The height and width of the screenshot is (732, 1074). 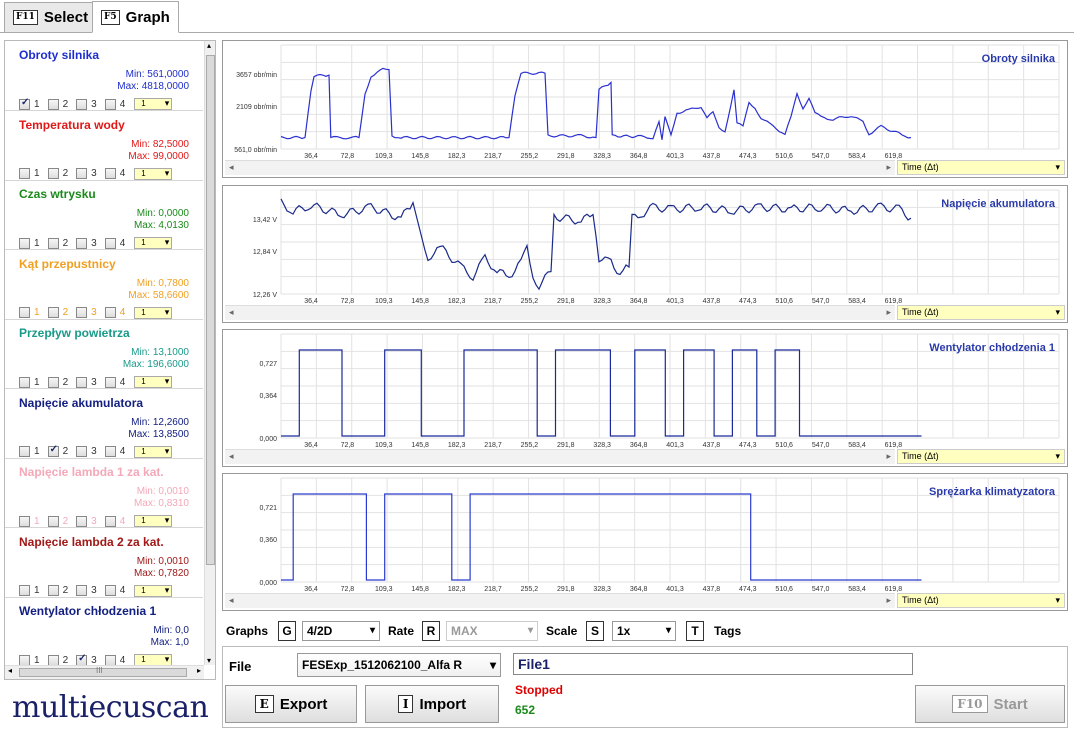 I want to click on file-name-input: File1, so click(x=713, y=664).